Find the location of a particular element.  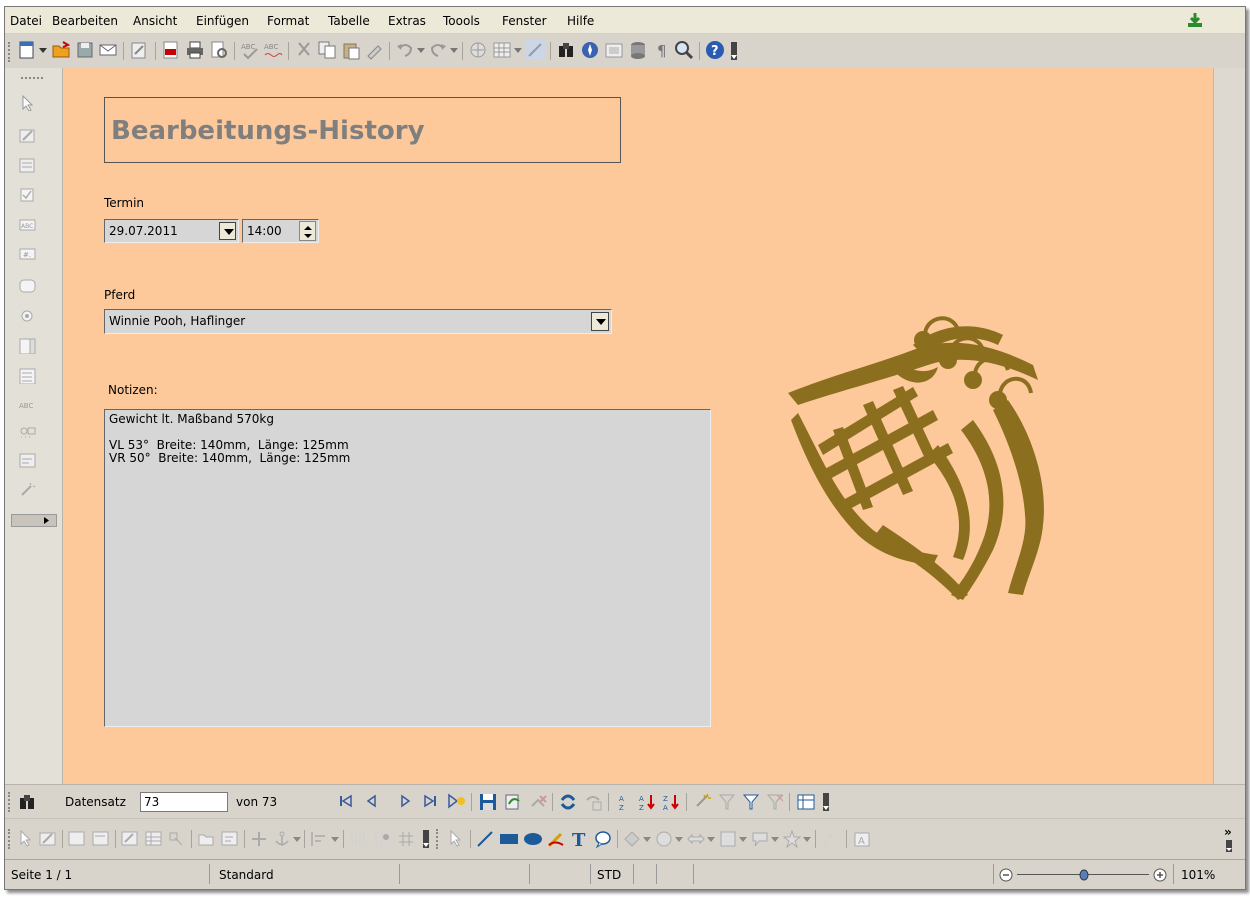

next-record-icon is located at coordinates (405, 801).